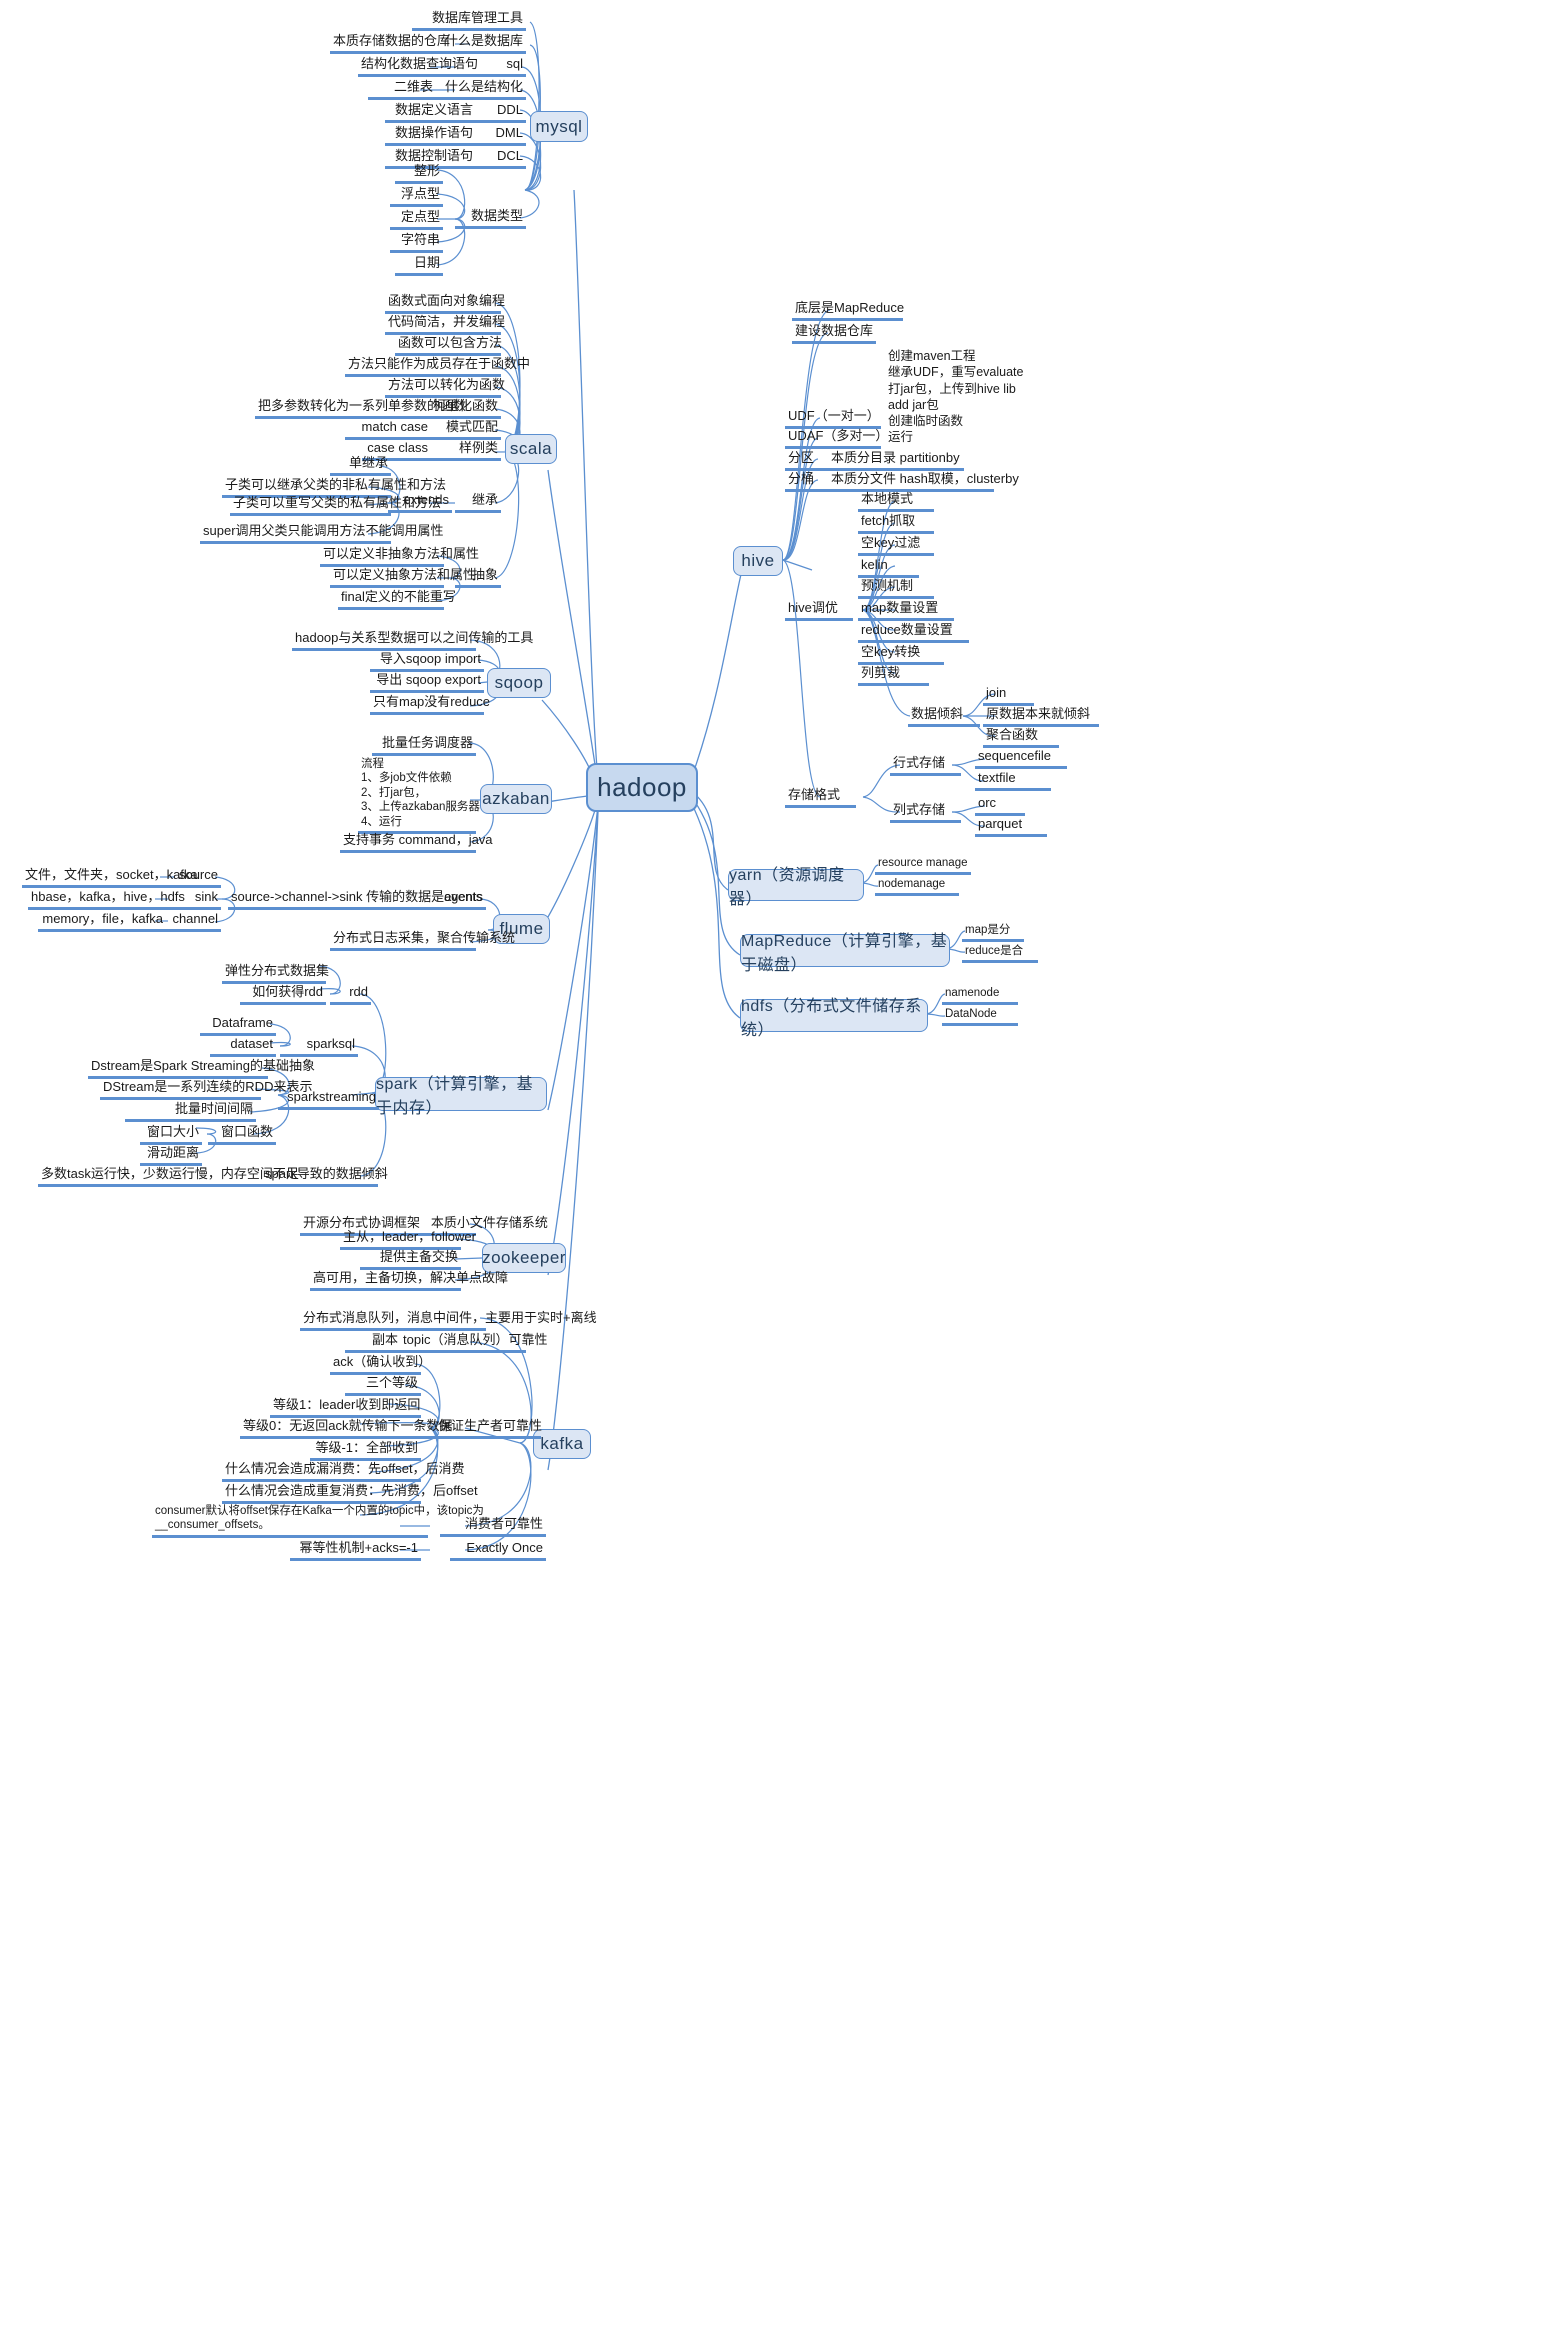 This screenshot has height=2340, width=1544. Describe the element at coordinates (499, 113) in the screenshot. I see `node-mysql-ddl: DDL` at that location.